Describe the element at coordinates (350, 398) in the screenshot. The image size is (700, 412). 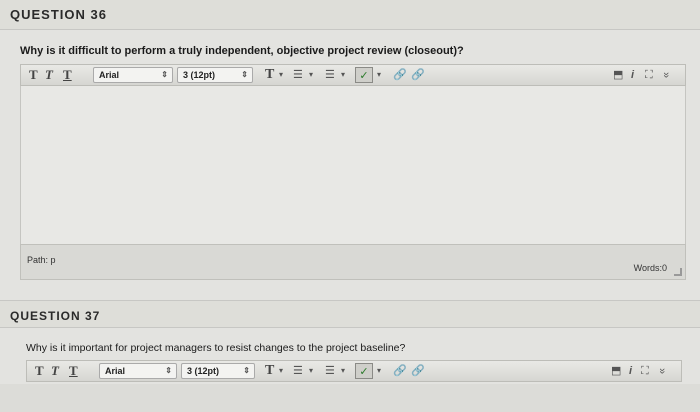
I see `question-37-answer-editor` at that location.